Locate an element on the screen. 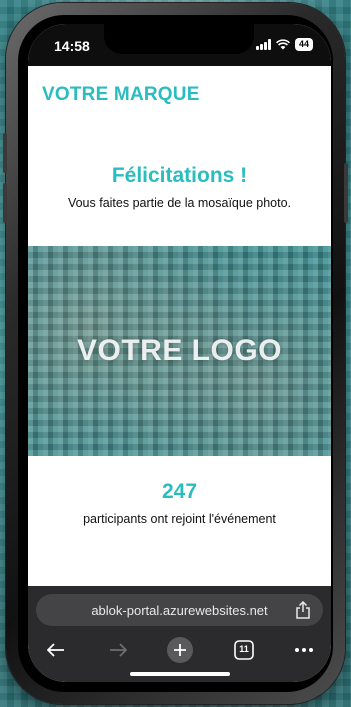 This screenshot has height=707, width=351. battery-icon: 44 is located at coordinates (303, 44).